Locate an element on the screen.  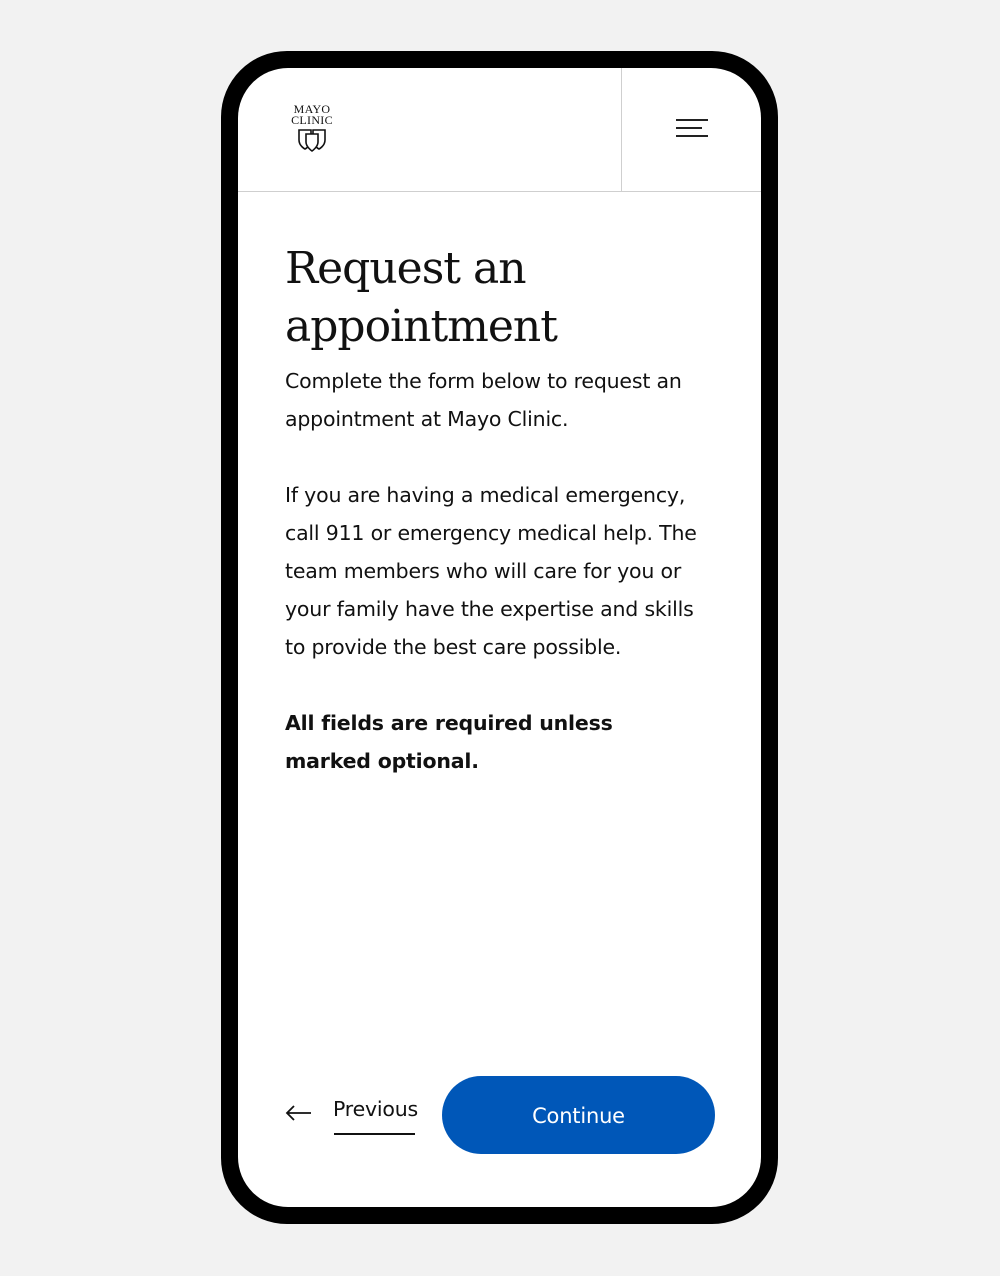
site-header: MAYO CLINIC is located at coordinates (499, 130).